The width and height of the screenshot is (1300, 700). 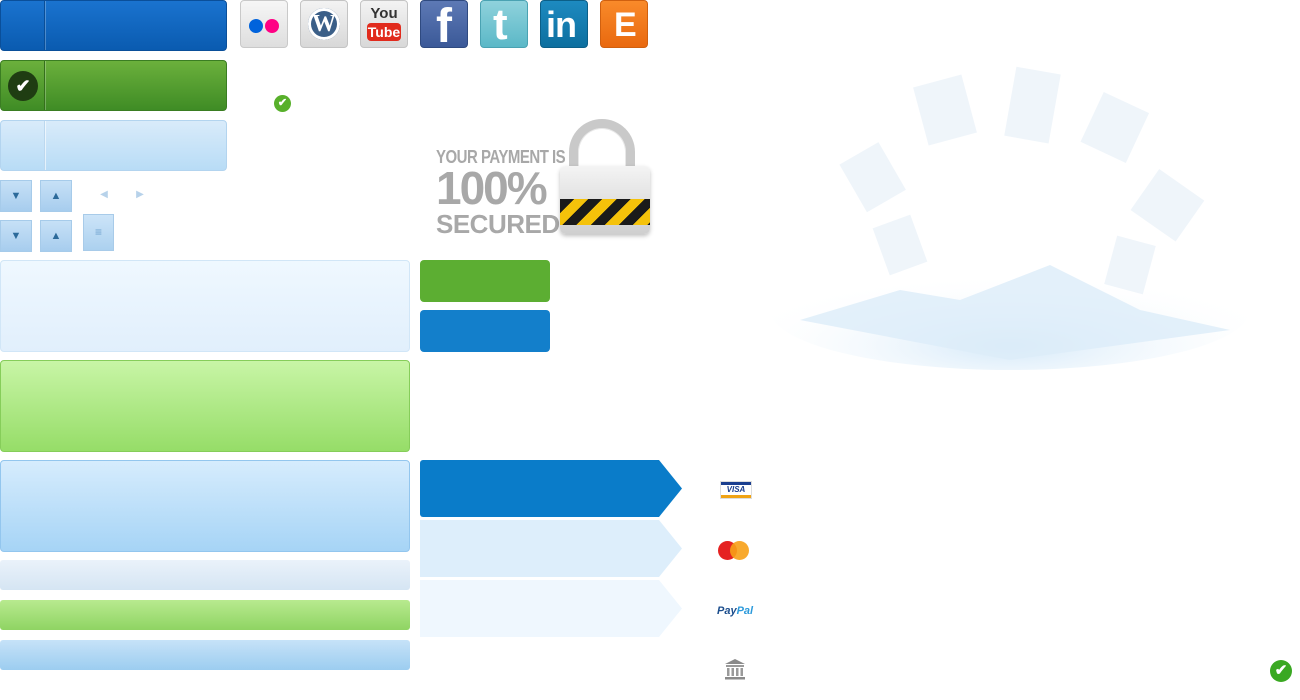 I want to click on mastercard-icon, so click(x=739, y=550).